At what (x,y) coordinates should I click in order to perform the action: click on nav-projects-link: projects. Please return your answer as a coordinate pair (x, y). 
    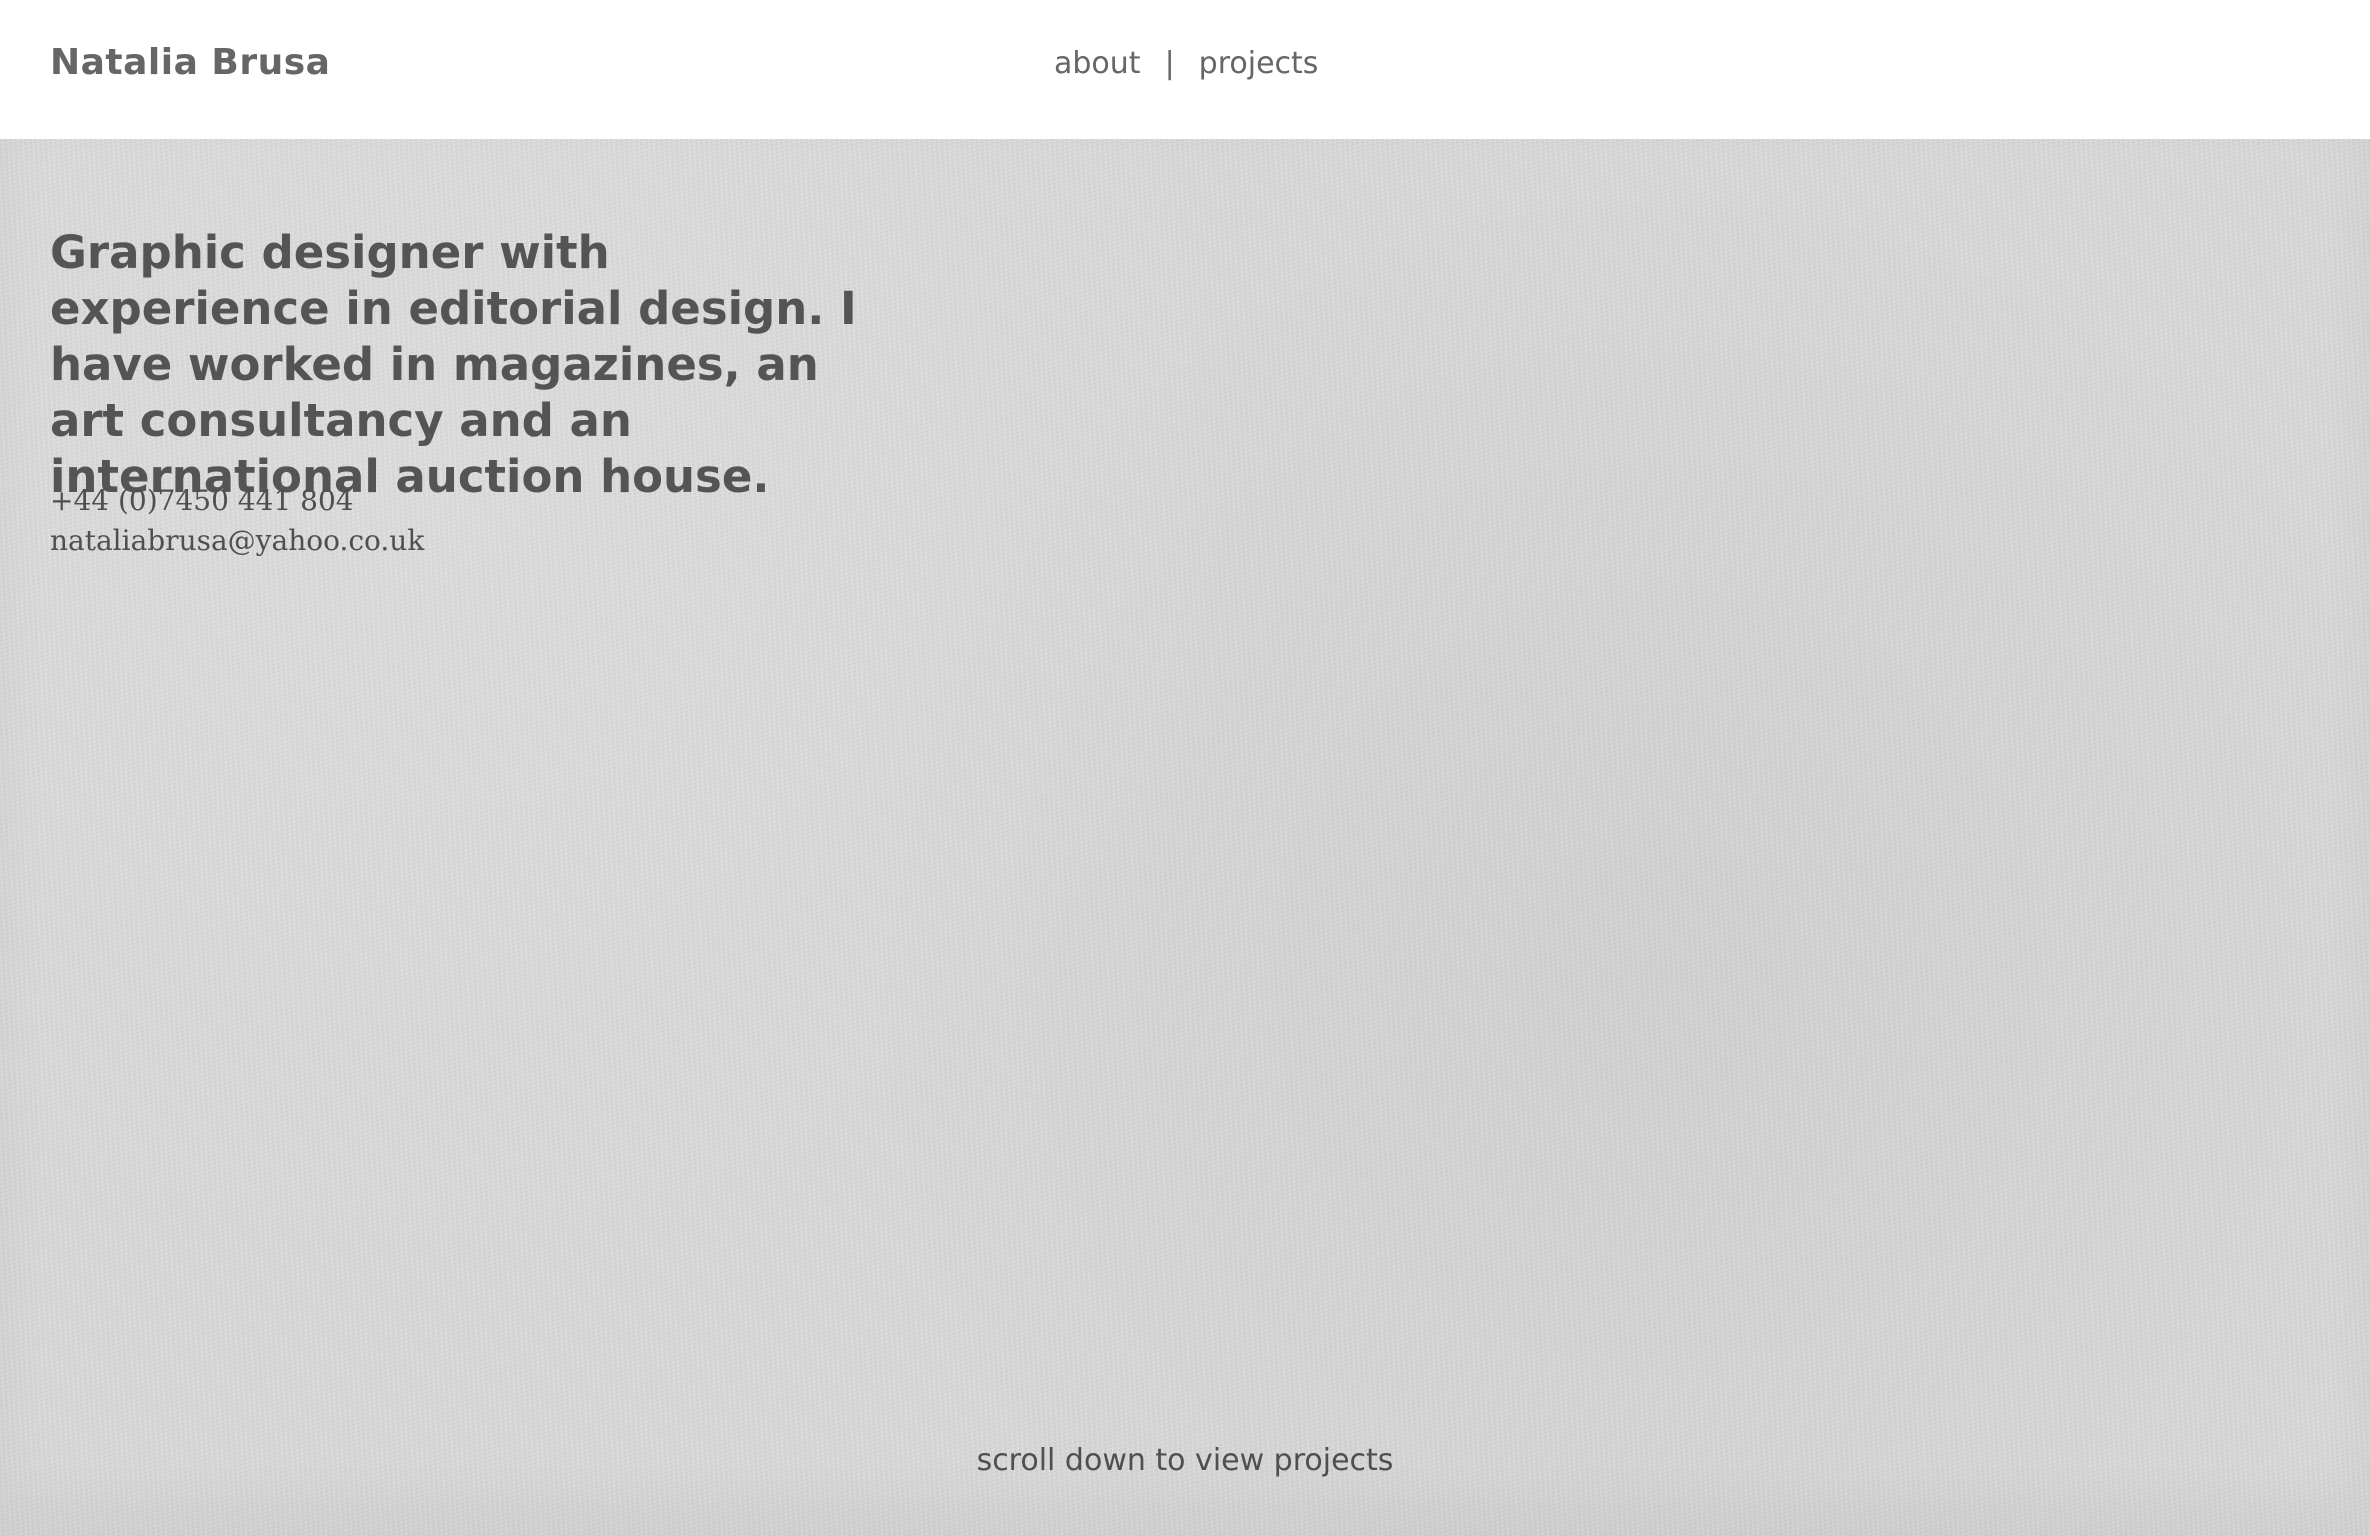
    Looking at the image, I should click on (1259, 63).